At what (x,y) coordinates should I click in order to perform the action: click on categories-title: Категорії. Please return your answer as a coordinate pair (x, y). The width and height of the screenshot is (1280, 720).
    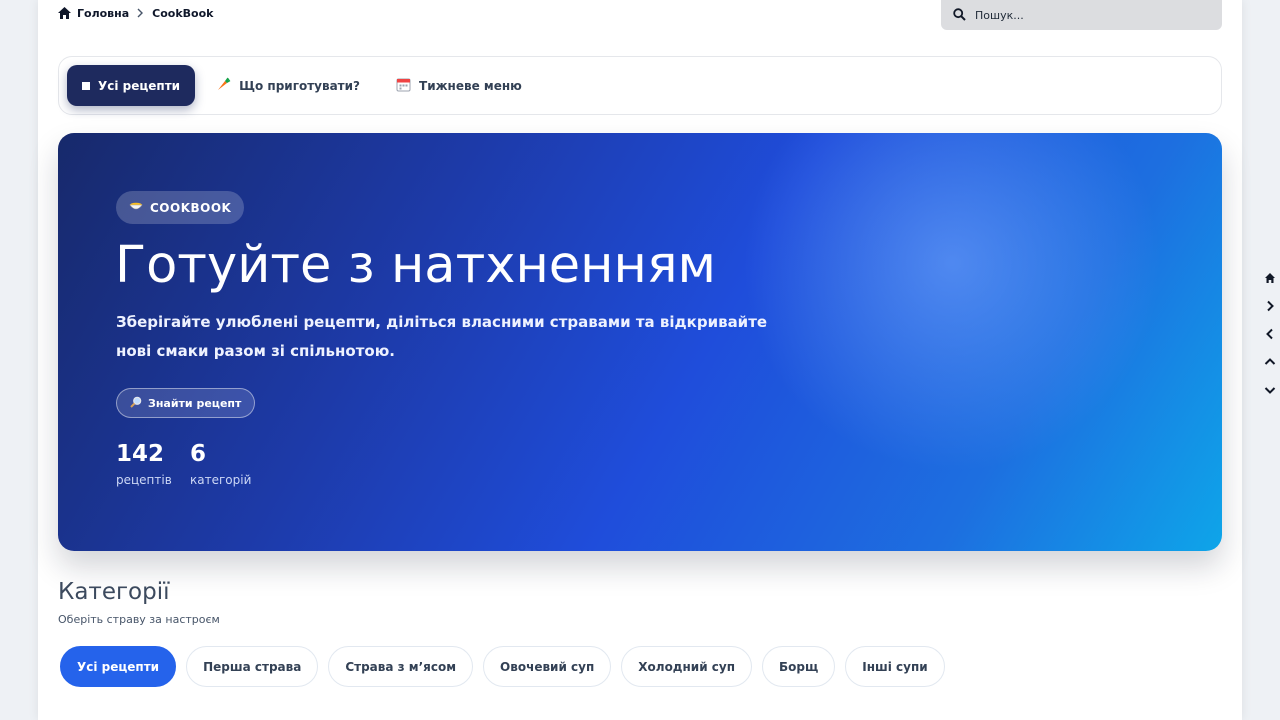
    Looking at the image, I should click on (114, 592).